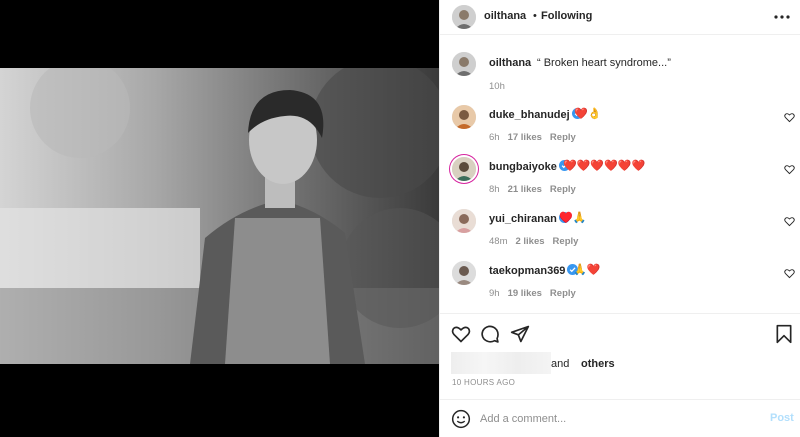 This screenshot has width=800, height=437. I want to click on comment-time: 48m, so click(498, 241).